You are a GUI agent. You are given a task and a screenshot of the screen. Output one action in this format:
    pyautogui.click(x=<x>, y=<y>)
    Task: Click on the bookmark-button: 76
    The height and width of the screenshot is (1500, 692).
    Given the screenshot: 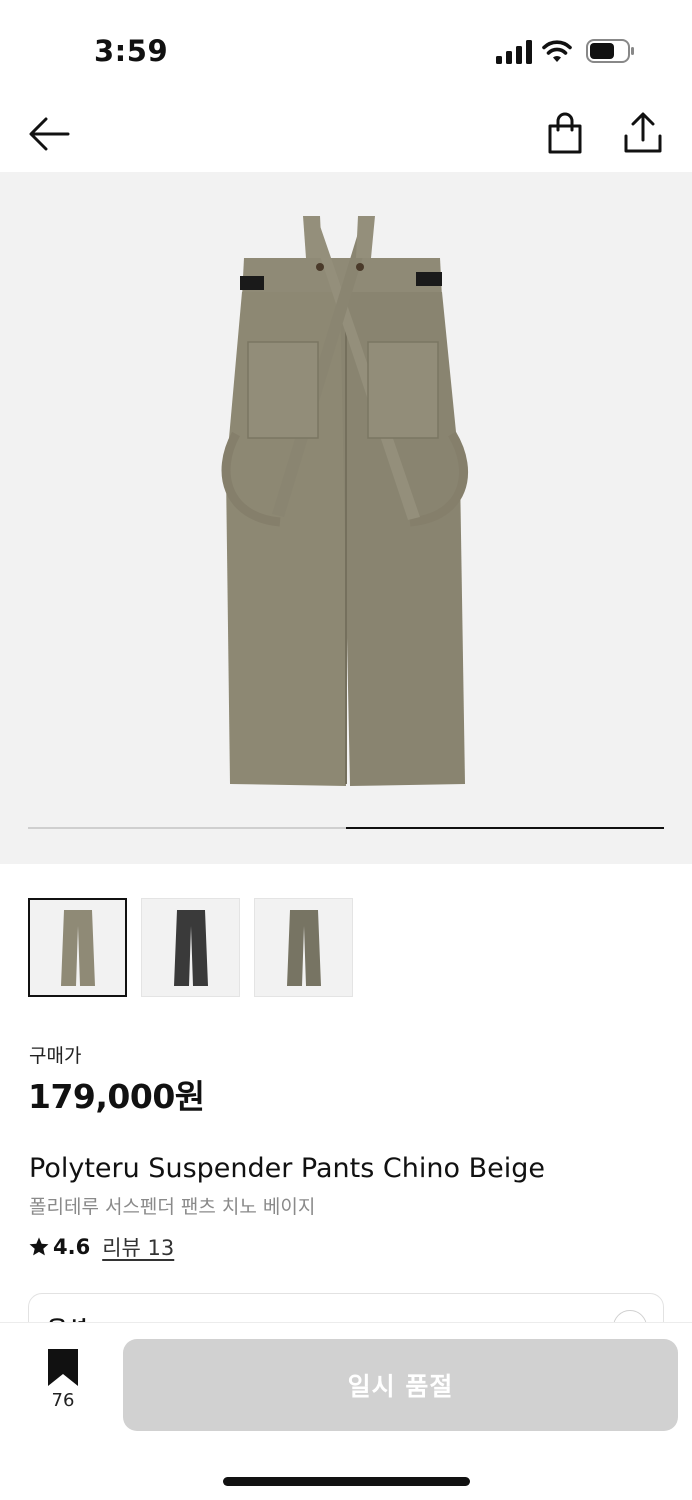 What is the action you would take?
    pyautogui.click(x=63, y=1385)
    